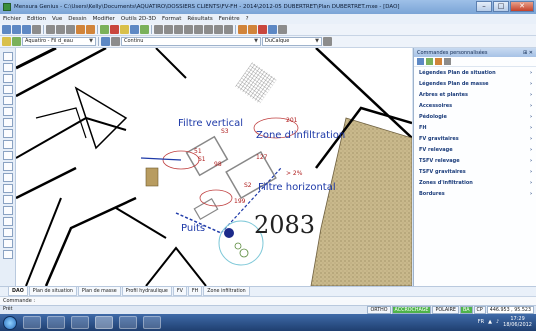  I want to click on explorer-icon, so click(32, 322).